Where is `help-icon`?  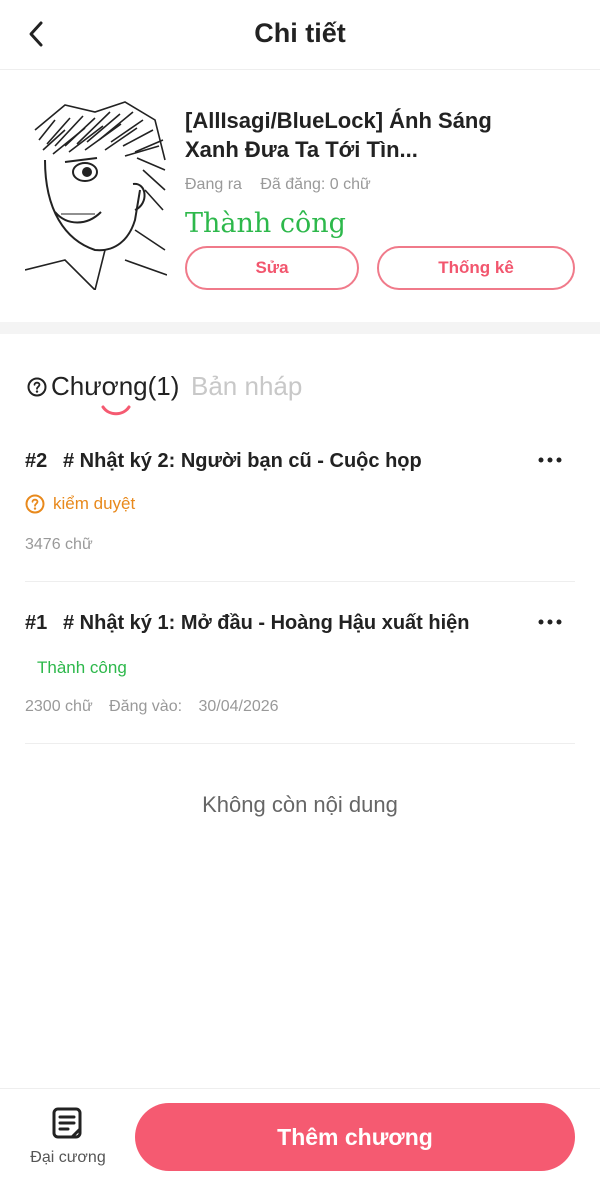 help-icon is located at coordinates (37, 387).